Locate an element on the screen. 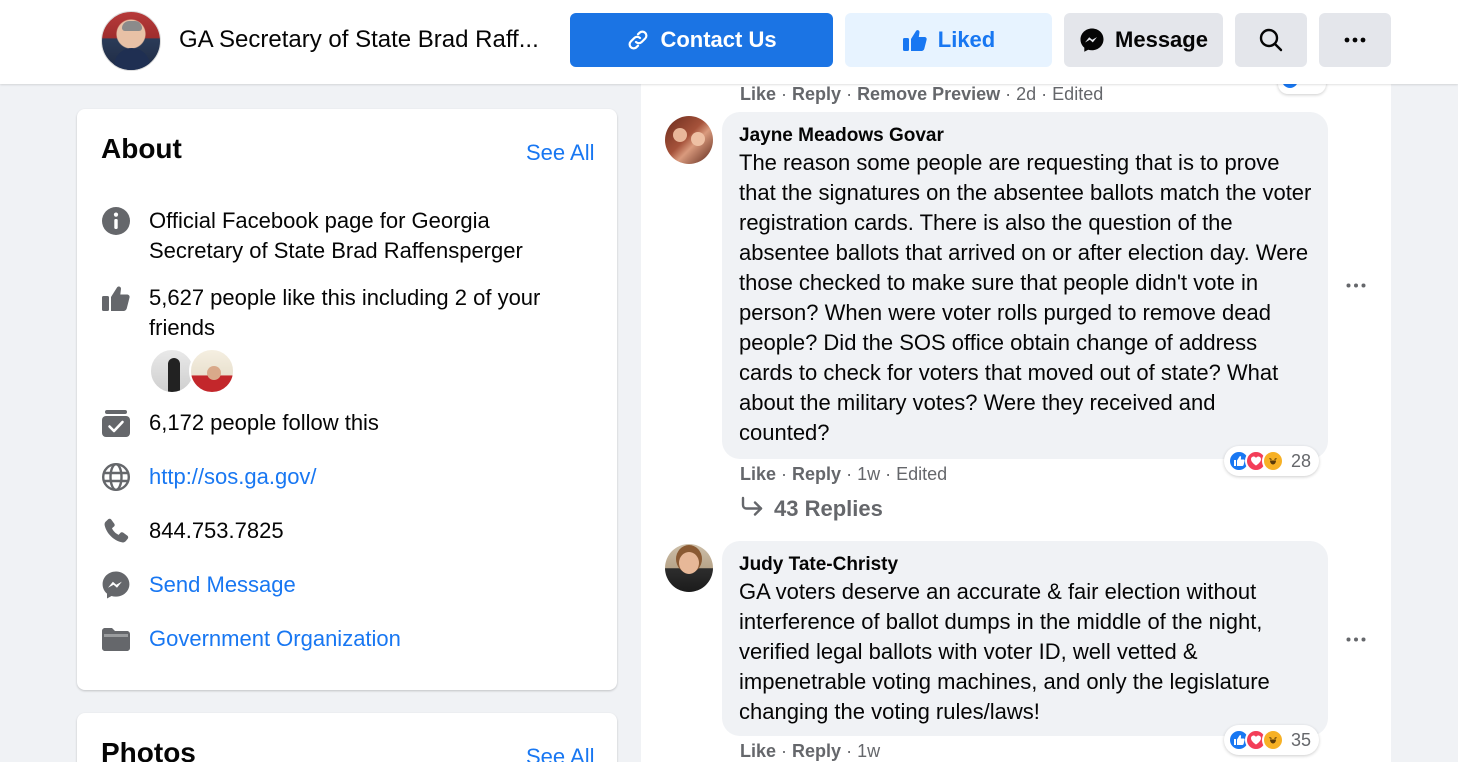 The width and height of the screenshot is (1458, 762). reply-arrow-icon is located at coordinates (752, 509).